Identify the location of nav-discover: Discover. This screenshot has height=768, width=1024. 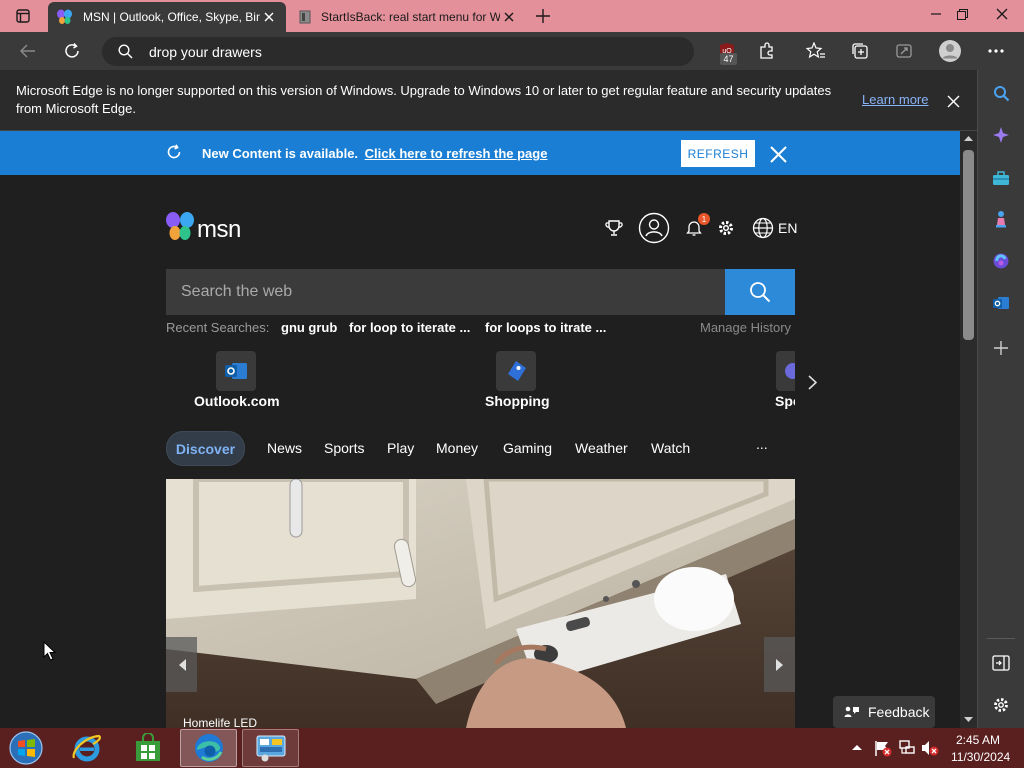
(205, 448).